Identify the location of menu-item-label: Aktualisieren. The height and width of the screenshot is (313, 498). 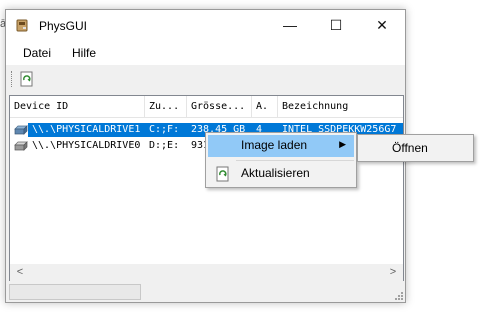
(275, 173).